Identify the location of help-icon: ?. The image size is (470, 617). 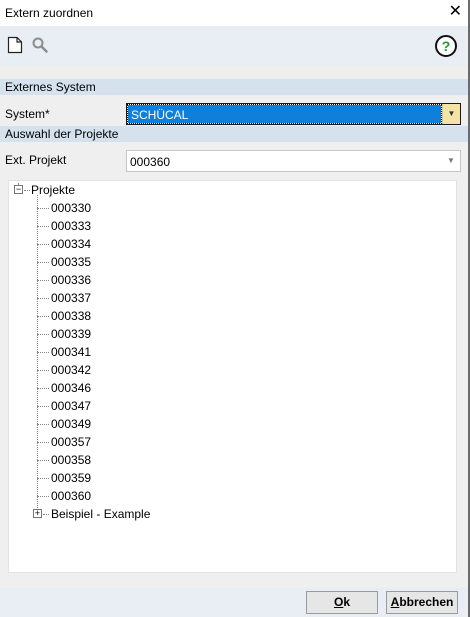
(446, 46).